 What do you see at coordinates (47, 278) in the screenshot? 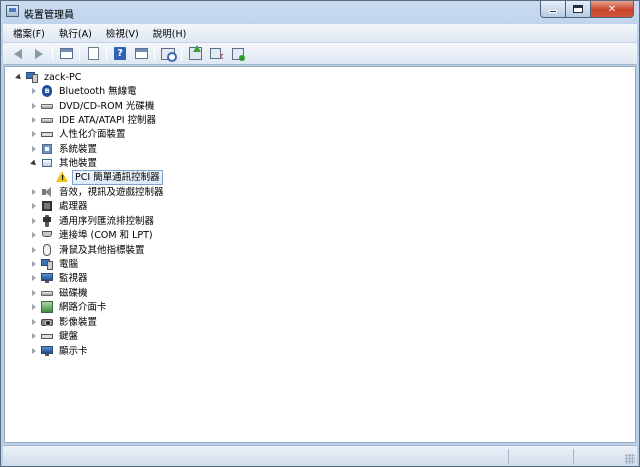
I see `monitor-icon` at bounding box center [47, 278].